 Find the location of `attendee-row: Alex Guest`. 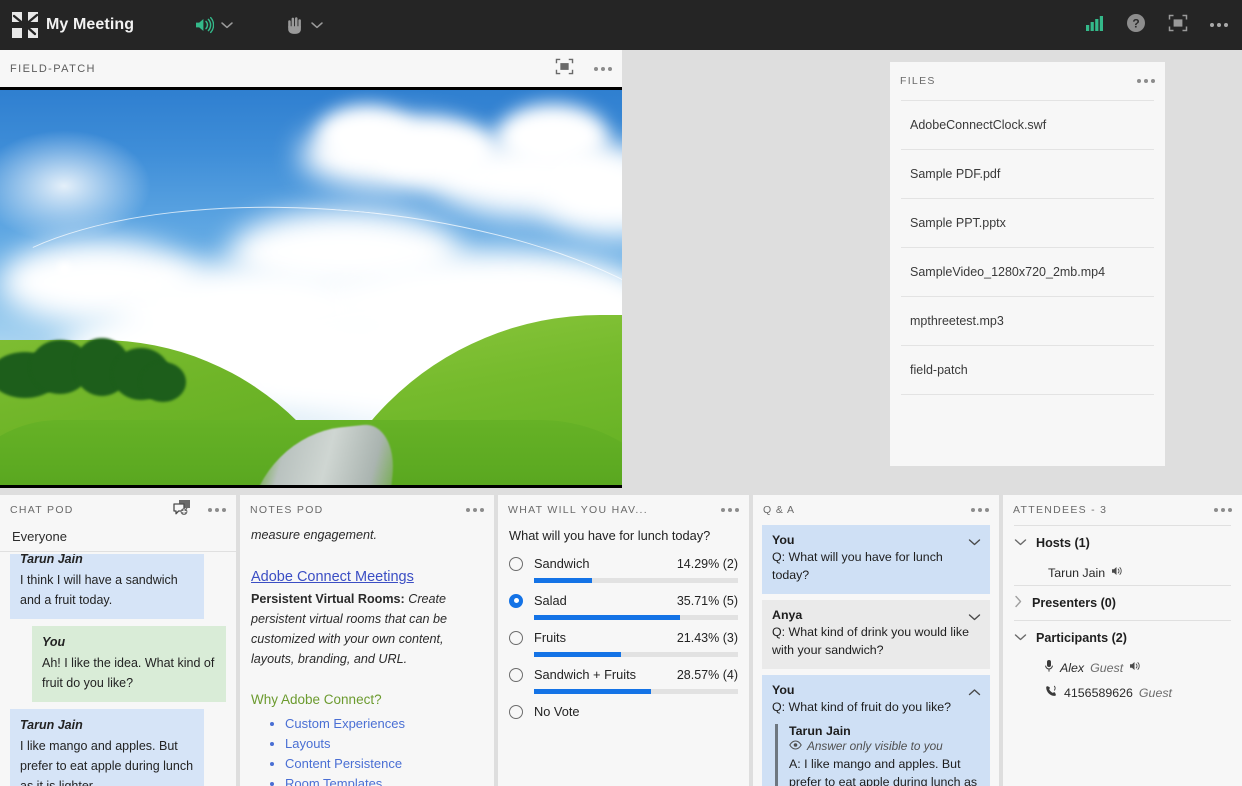

attendee-row: Alex Guest is located at coordinates (1122, 667).